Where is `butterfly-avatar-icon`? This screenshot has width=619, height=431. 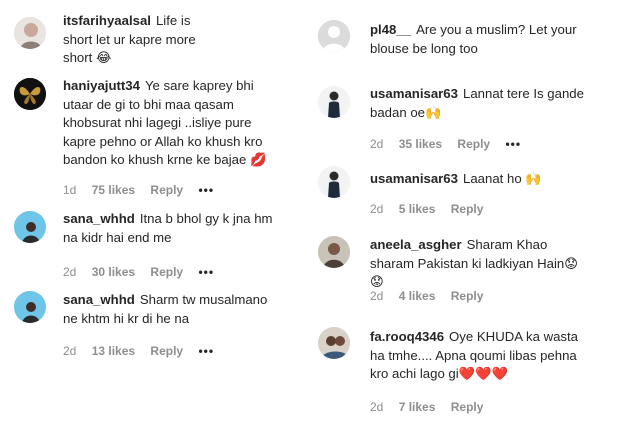 butterfly-avatar-icon is located at coordinates (30, 94).